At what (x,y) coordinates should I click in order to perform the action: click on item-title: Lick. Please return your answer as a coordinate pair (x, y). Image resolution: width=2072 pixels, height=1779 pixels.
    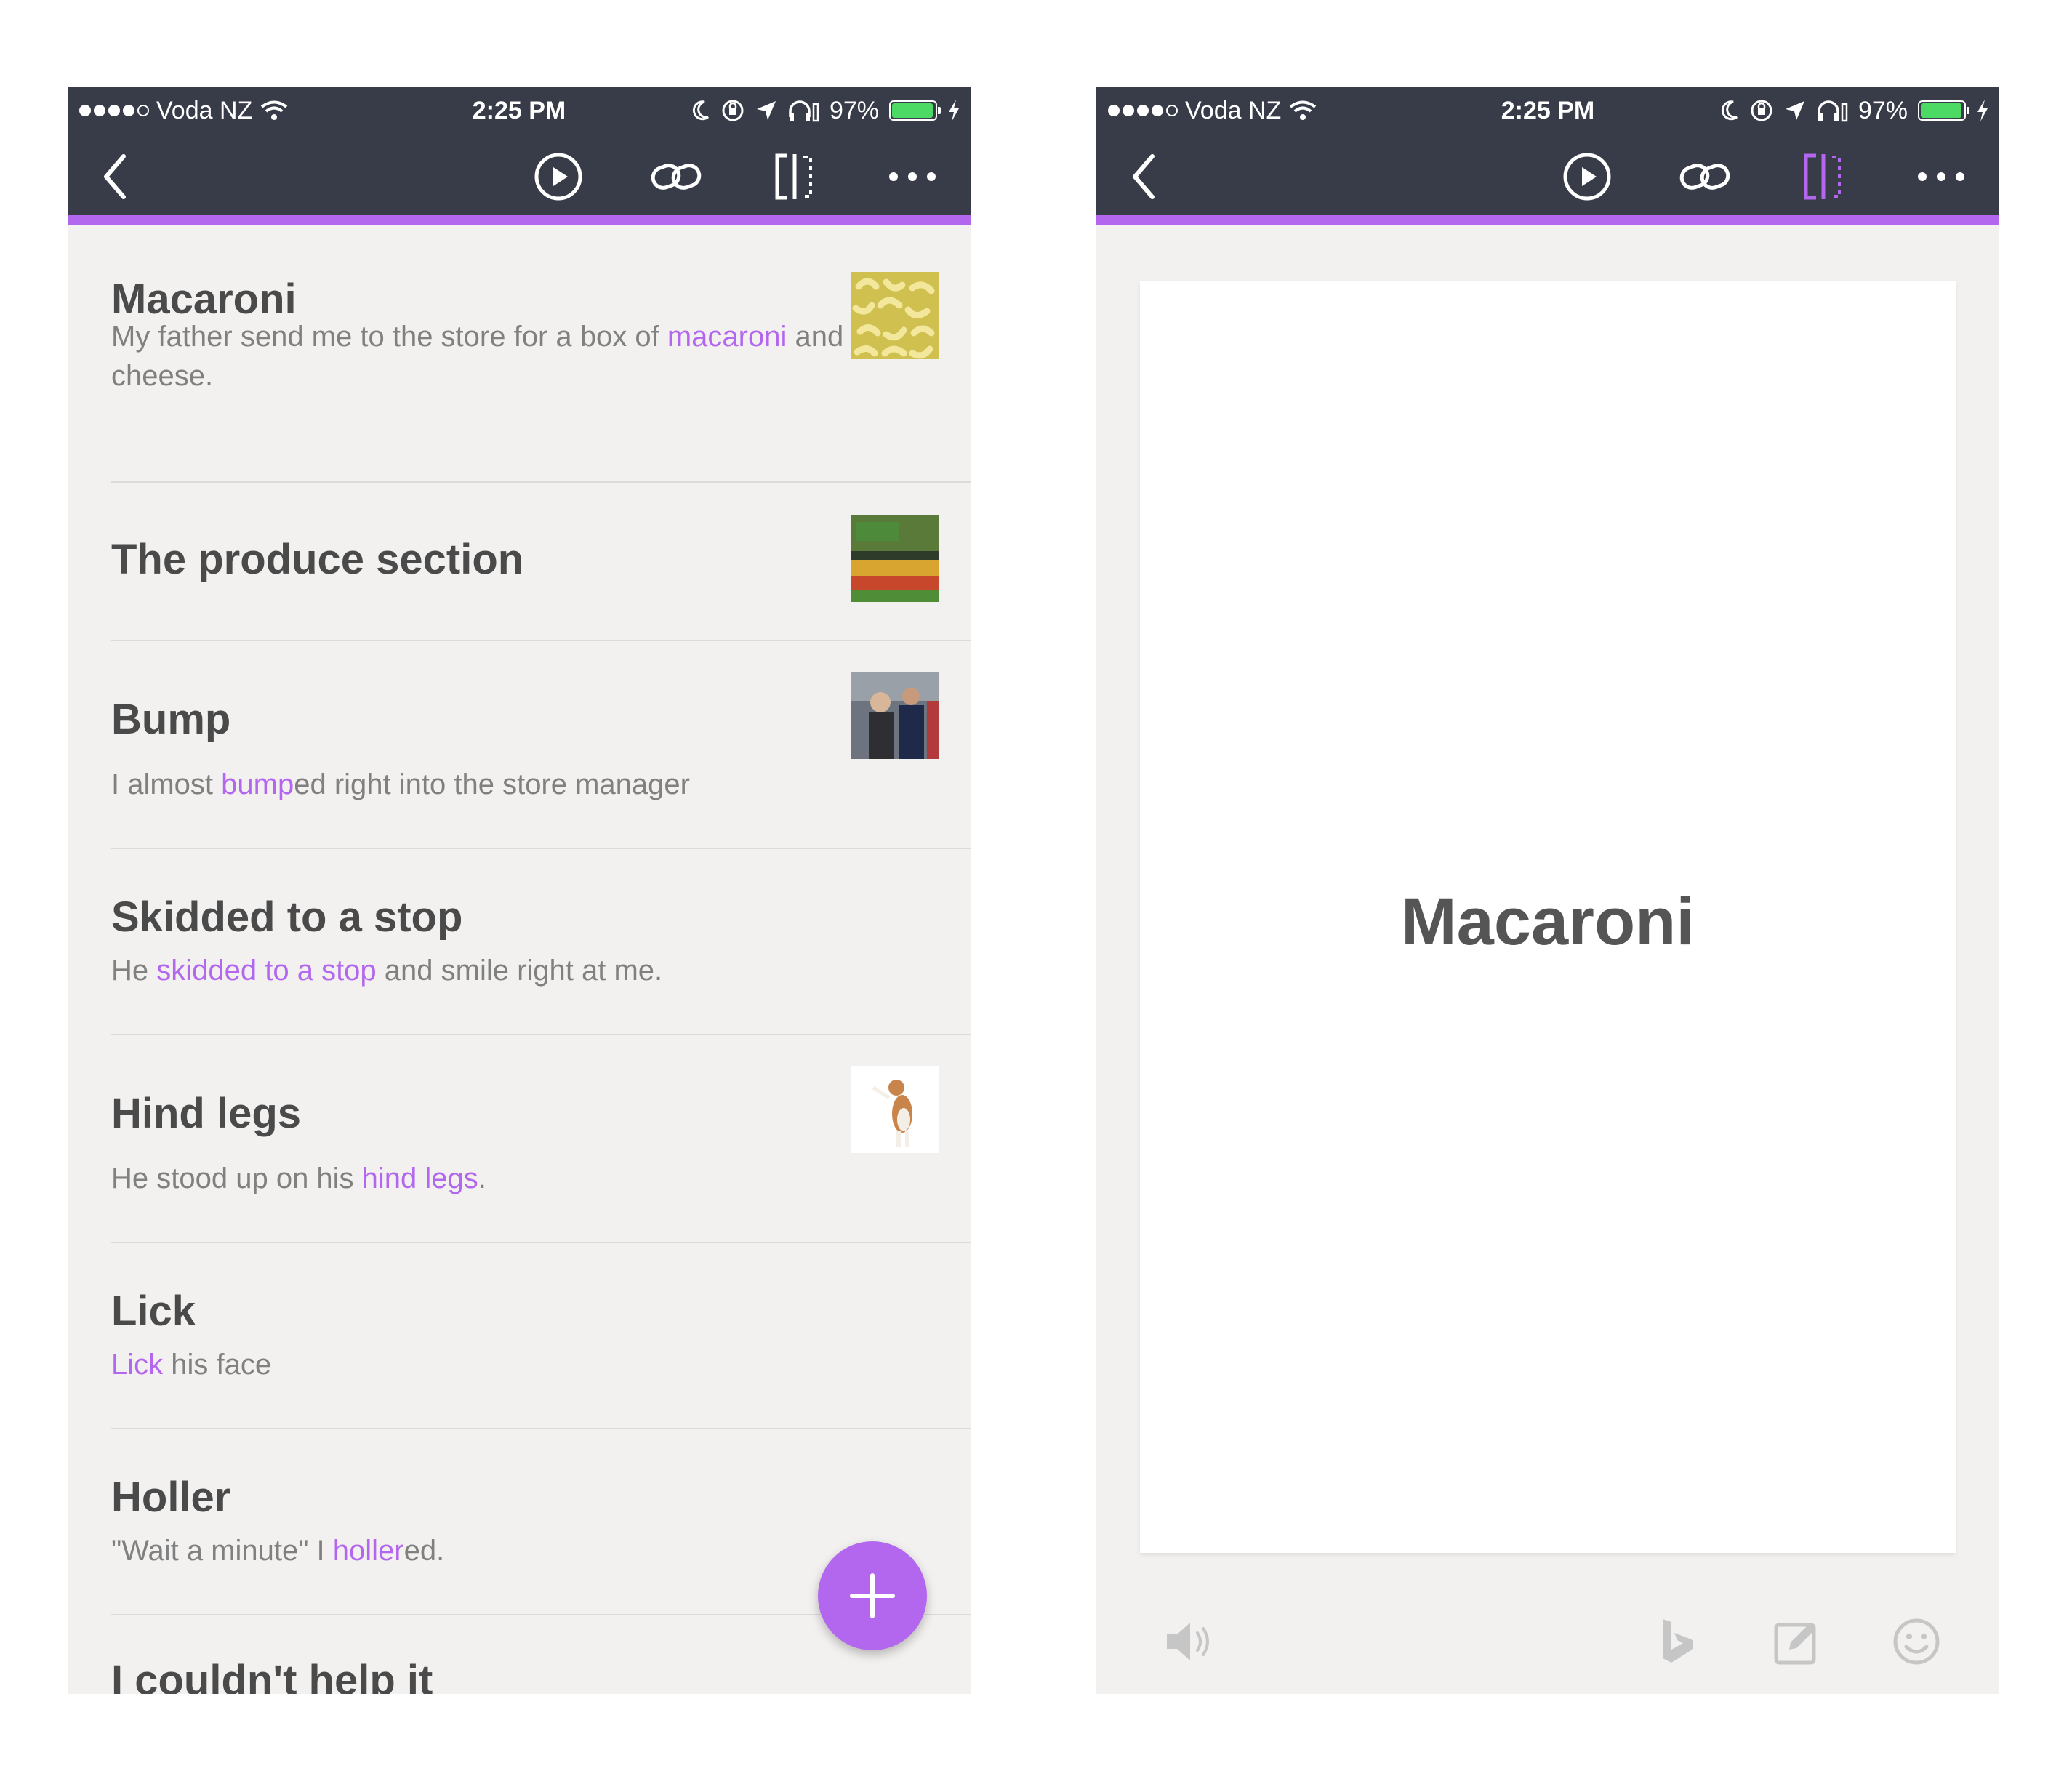
    Looking at the image, I should click on (153, 1311).